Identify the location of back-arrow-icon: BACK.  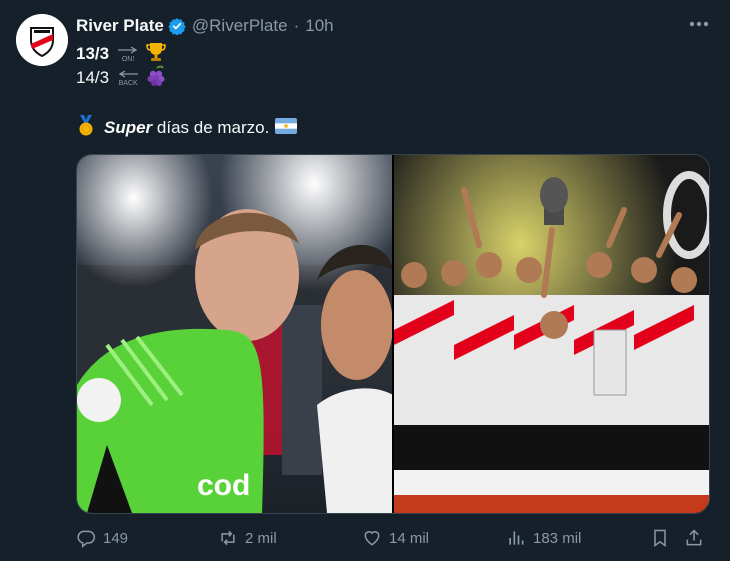
(128, 78).